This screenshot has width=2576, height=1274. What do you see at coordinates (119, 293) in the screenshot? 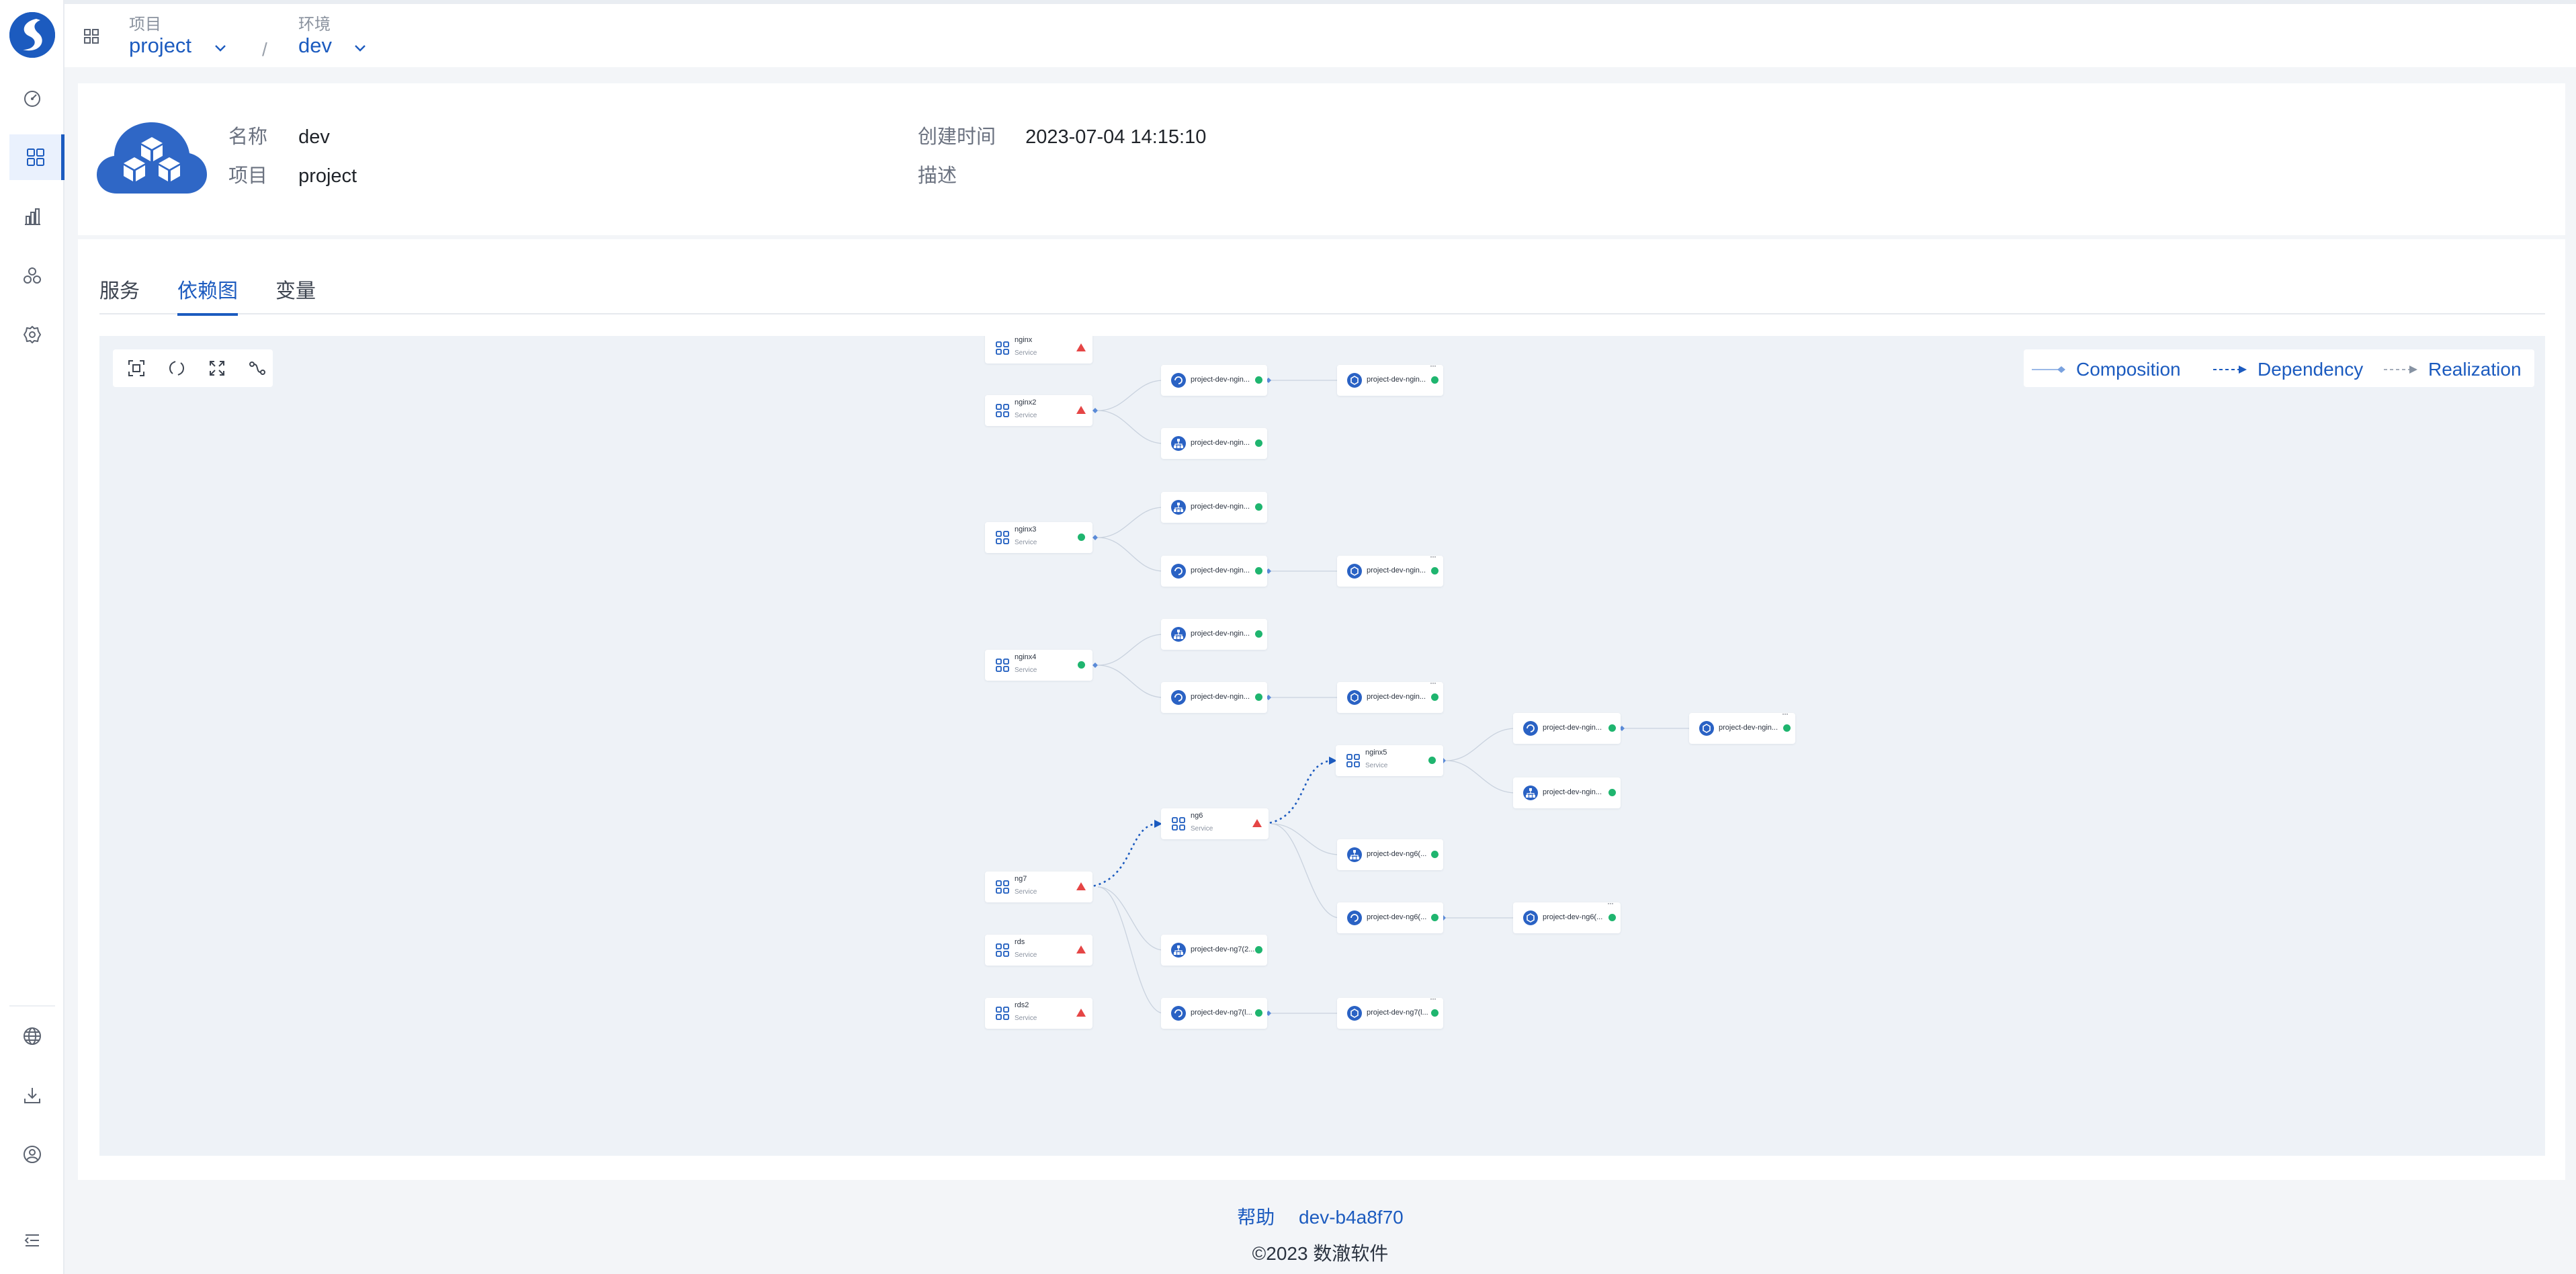
I see `tab-services: 服务` at bounding box center [119, 293].